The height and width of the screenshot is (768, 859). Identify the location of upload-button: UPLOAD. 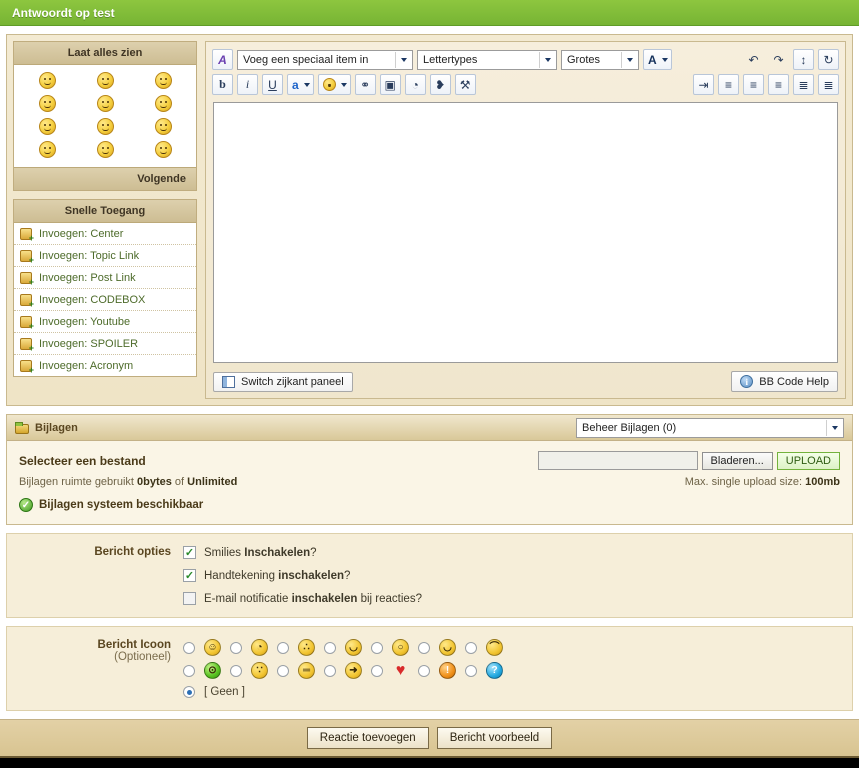
(808, 460).